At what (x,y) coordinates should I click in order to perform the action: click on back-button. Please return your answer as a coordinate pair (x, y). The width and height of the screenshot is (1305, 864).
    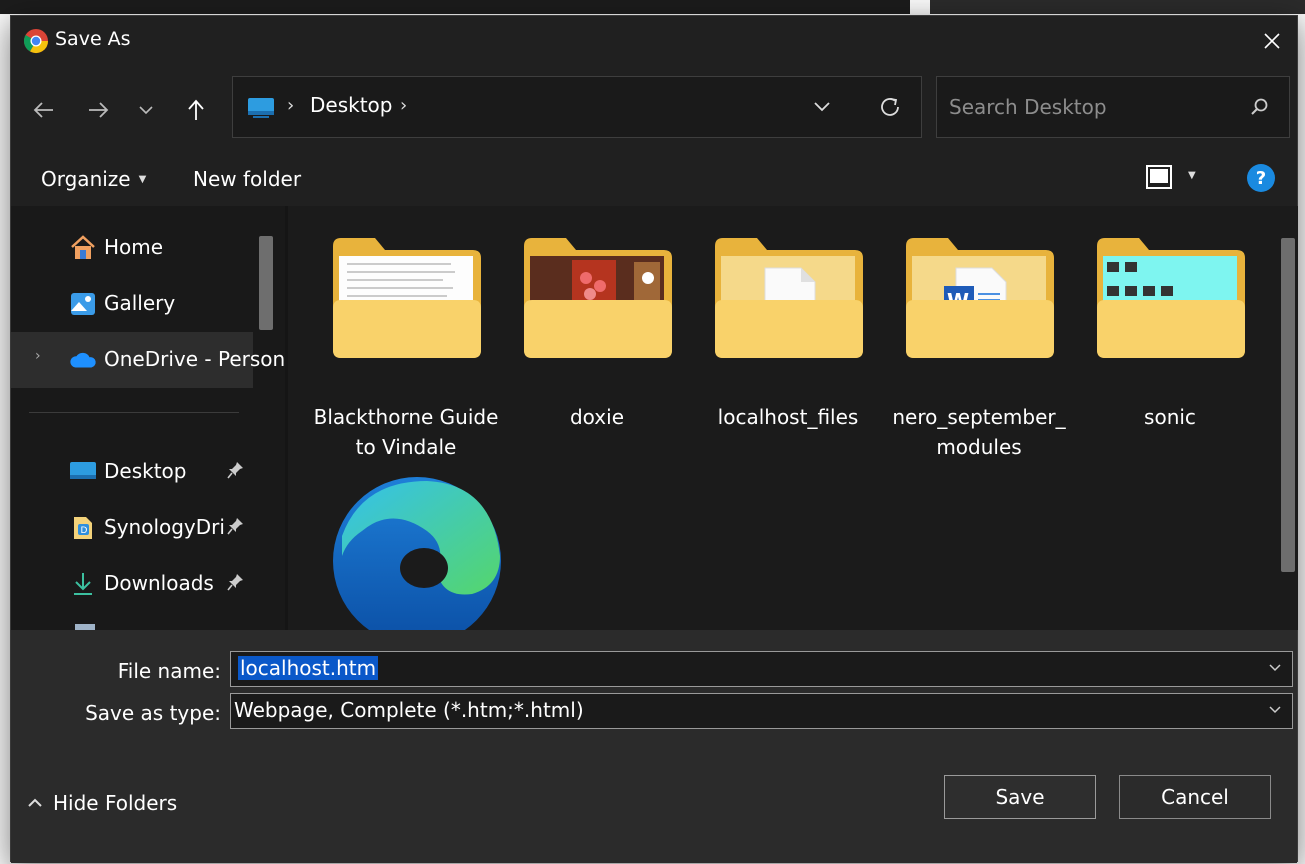
    Looking at the image, I should click on (44, 110).